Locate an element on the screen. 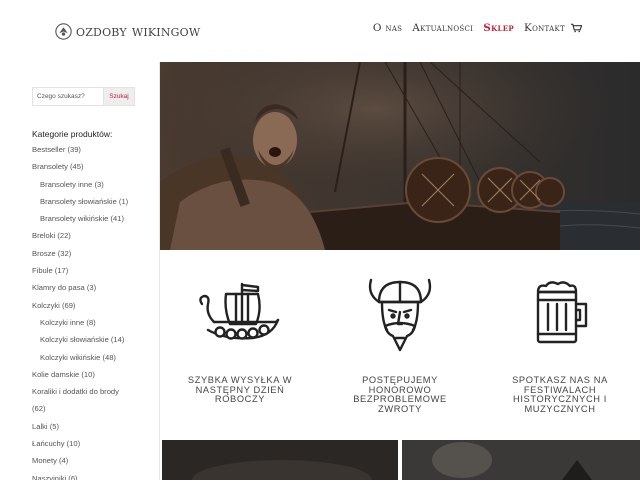  category-item: (62) is located at coordinates (94, 412).